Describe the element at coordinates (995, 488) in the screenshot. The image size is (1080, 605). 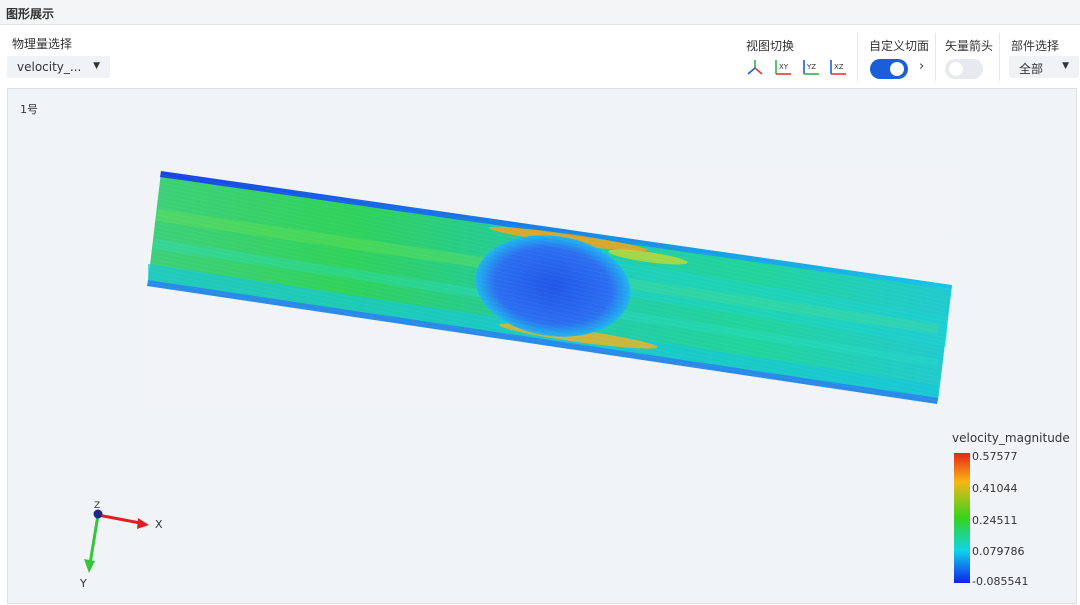
I see `legend-tick: 0.41044` at that location.